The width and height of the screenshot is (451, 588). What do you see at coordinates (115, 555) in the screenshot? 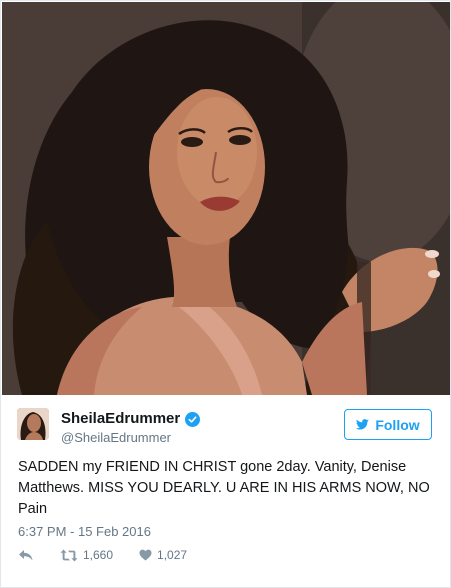
I see `tweet-actions: 1,660 1,027` at bounding box center [115, 555].